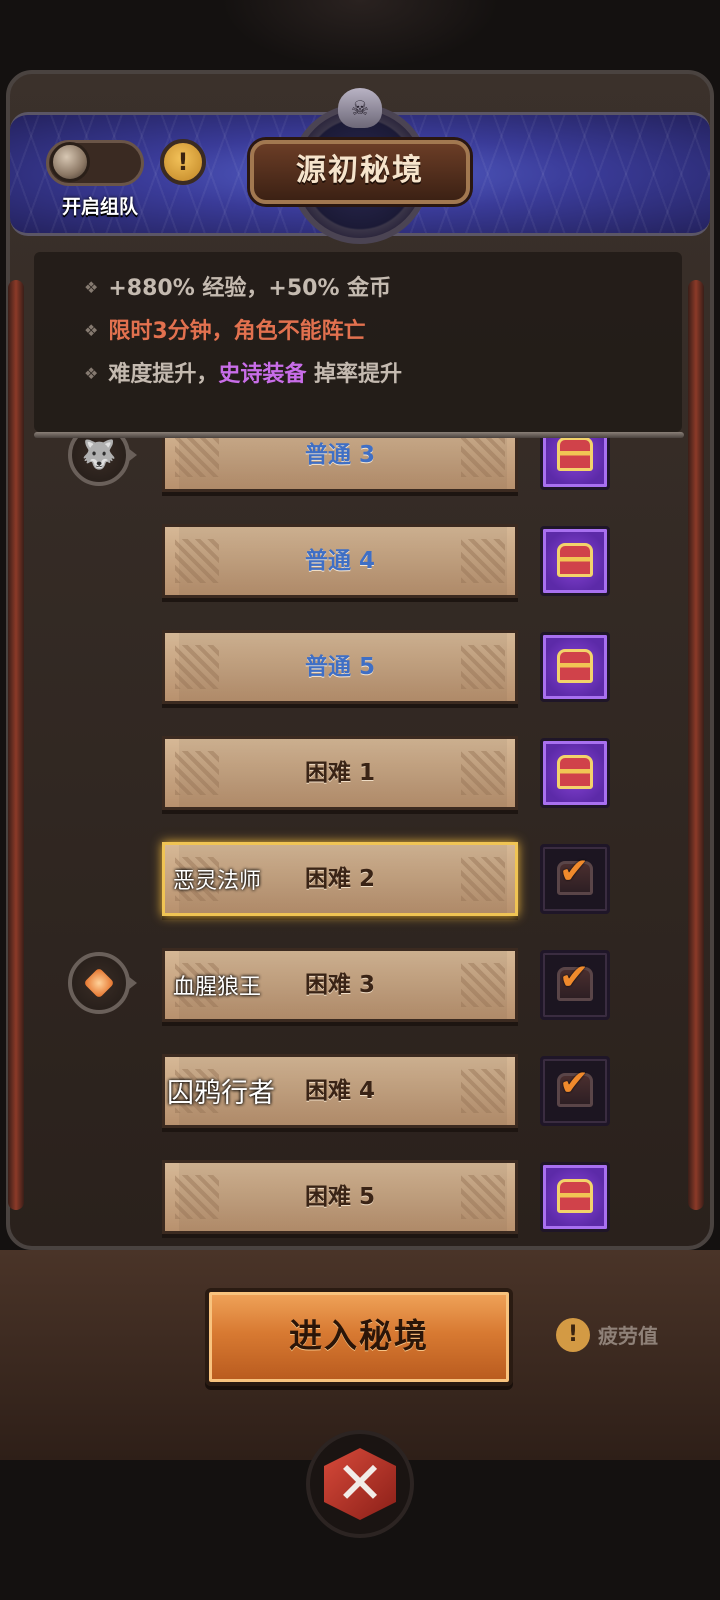  I want to click on bonus-text: +880% 经验，+50% 金币, so click(250, 288).